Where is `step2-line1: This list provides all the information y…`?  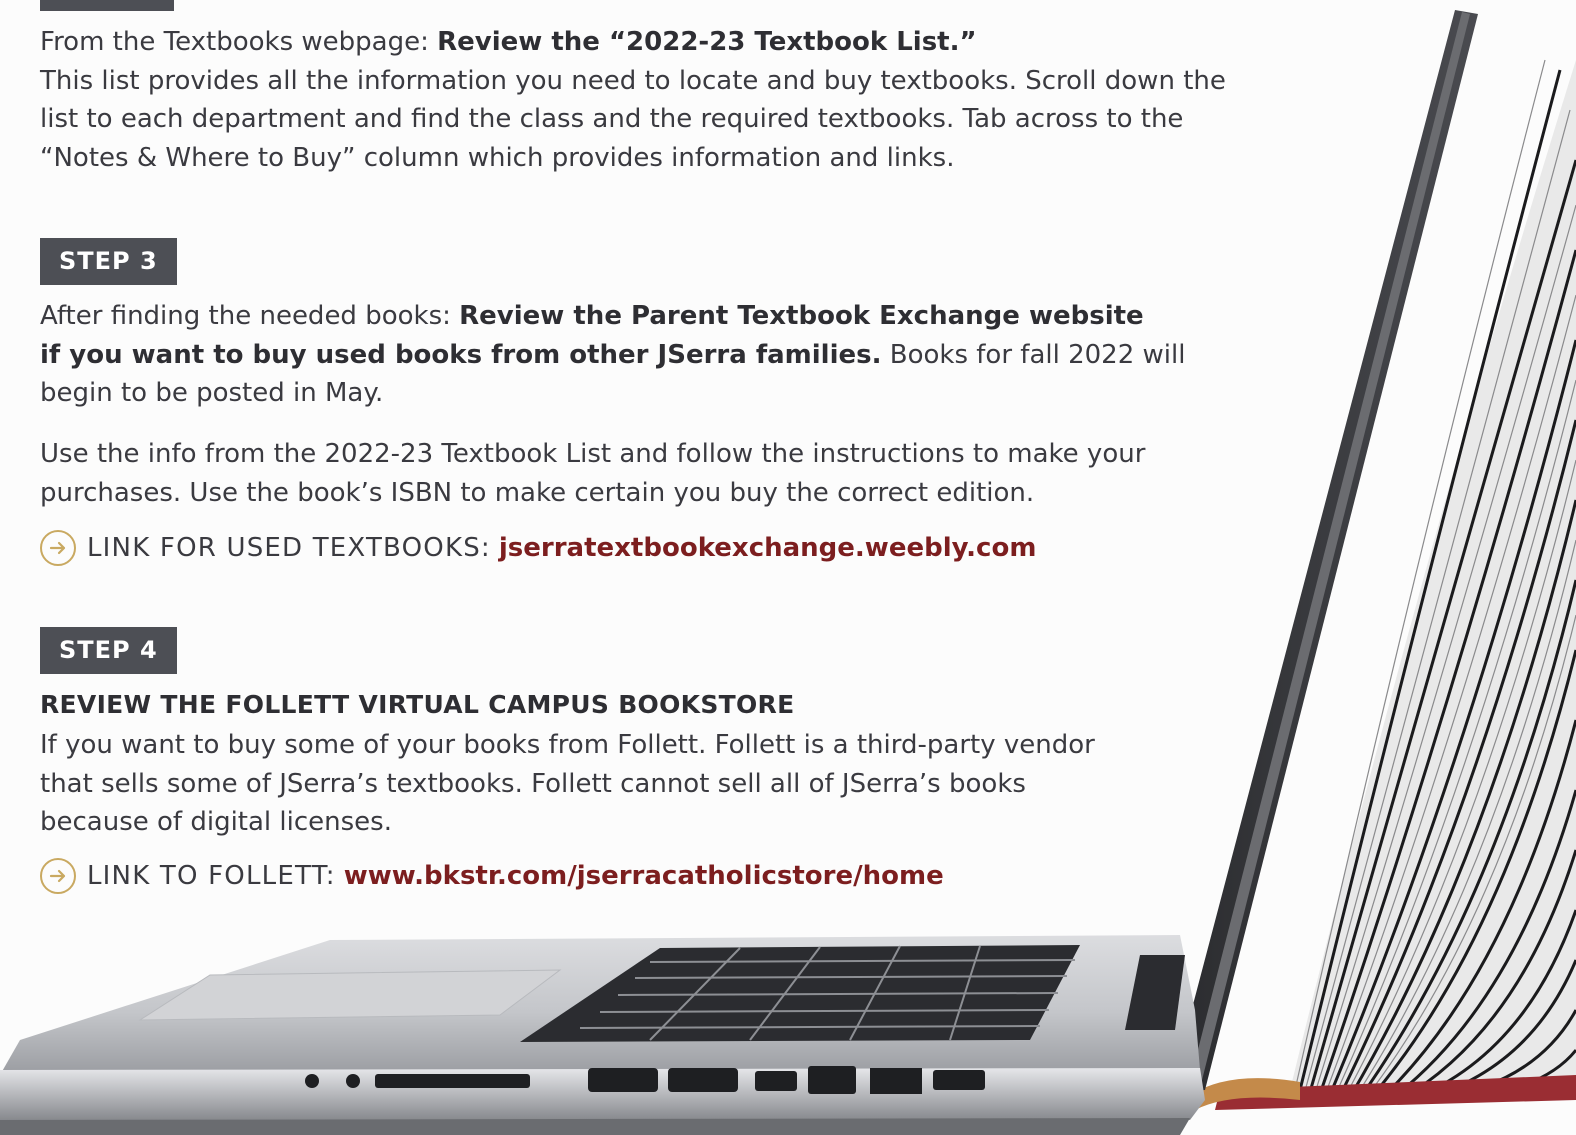
step2-line1: This list provides all the information y… is located at coordinates (633, 80).